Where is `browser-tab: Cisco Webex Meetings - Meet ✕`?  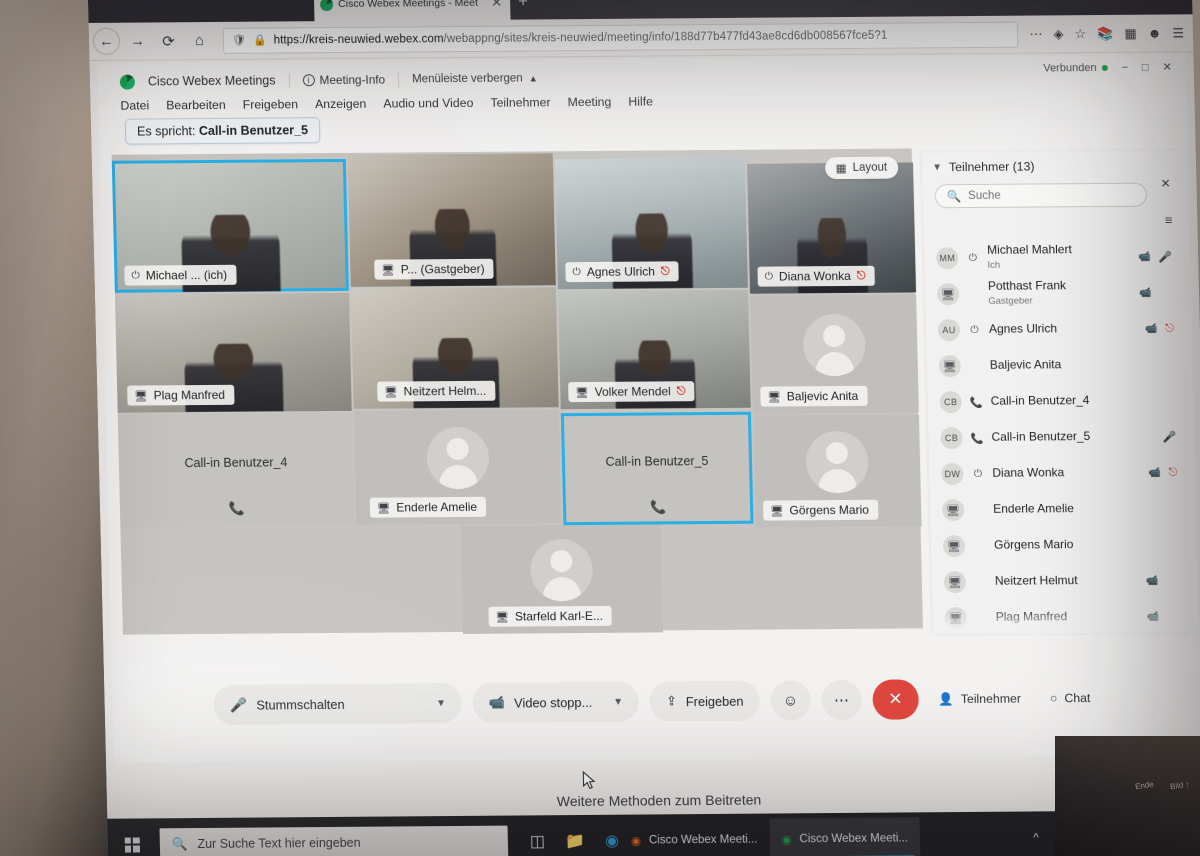
browser-tab: Cisco Webex Meetings - Meet ✕ is located at coordinates (412, 11).